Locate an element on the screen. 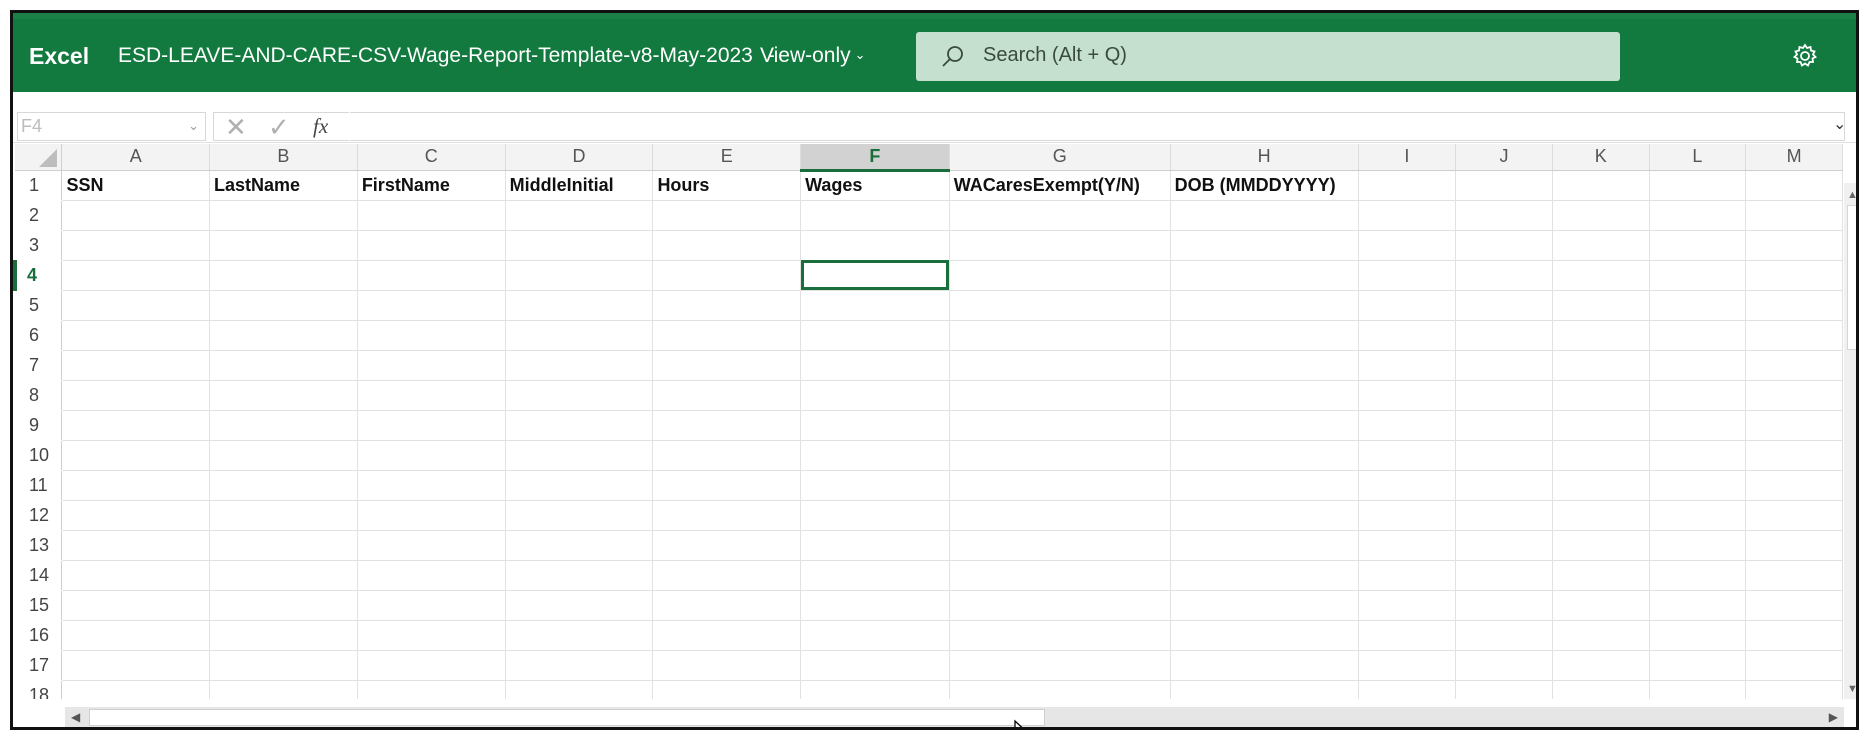  cell-b8 is located at coordinates (283, 395).